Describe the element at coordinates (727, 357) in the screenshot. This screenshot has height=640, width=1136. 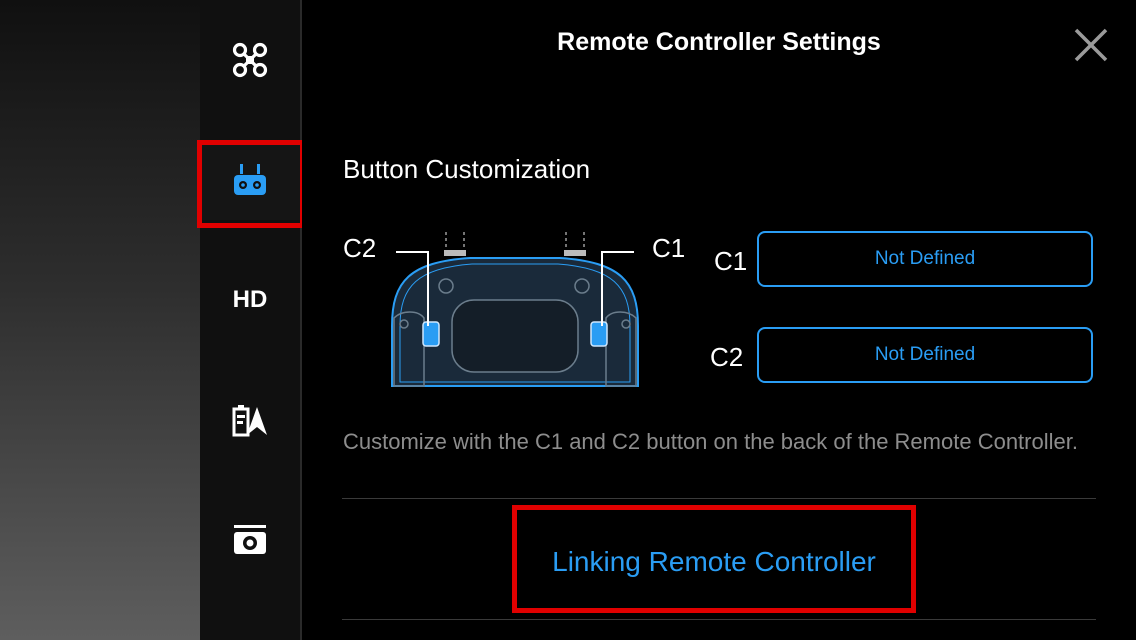
I see `c2-label: C2` at that location.